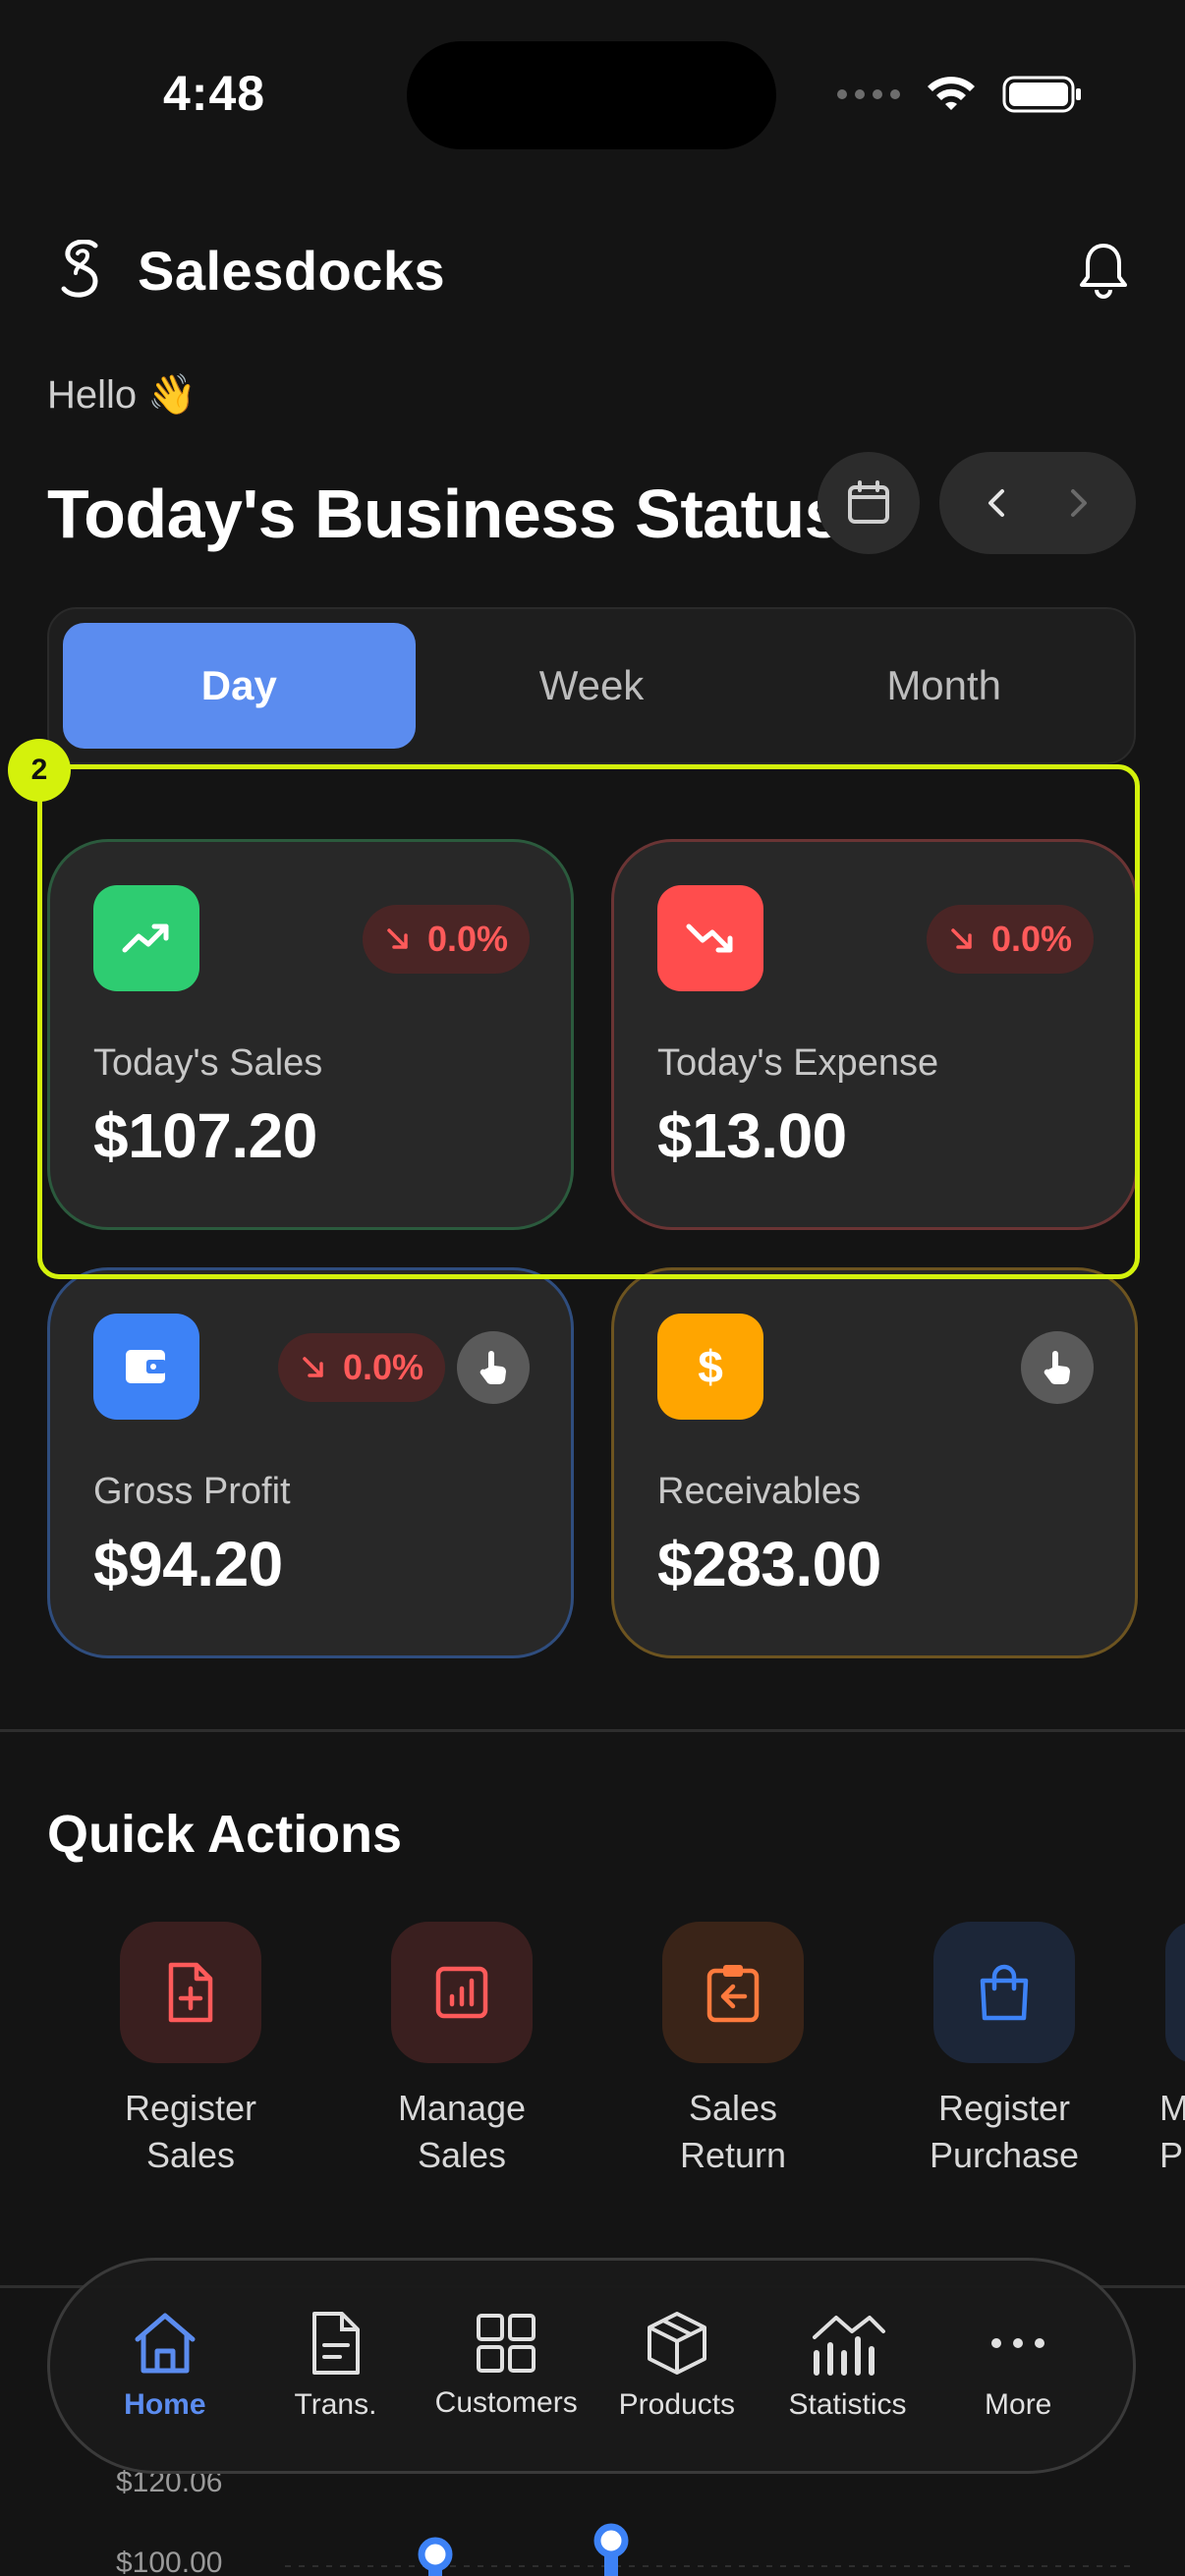 This screenshot has width=1185, height=2576. I want to click on nav-label: Trans., so click(336, 2404).